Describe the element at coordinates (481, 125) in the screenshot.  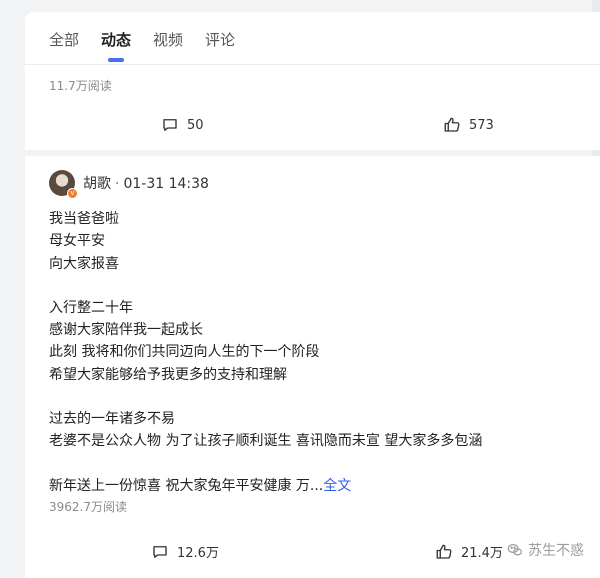
I see `prev-like-count: 573` at that location.